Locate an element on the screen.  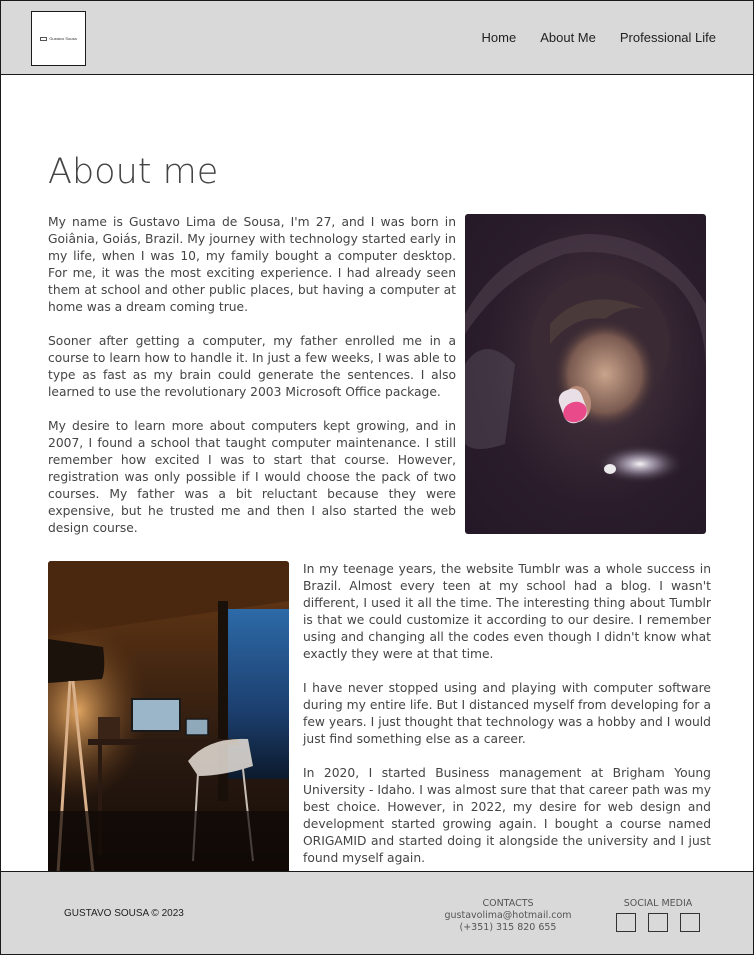
logo: Gustavo Sousa is located at coordinates (58, 38).